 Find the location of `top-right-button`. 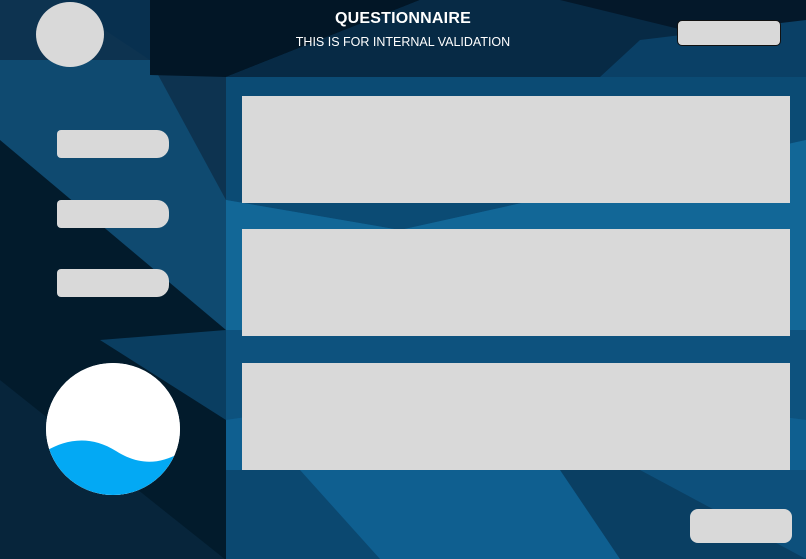

top-right-button is located at coordinates (729, 33).